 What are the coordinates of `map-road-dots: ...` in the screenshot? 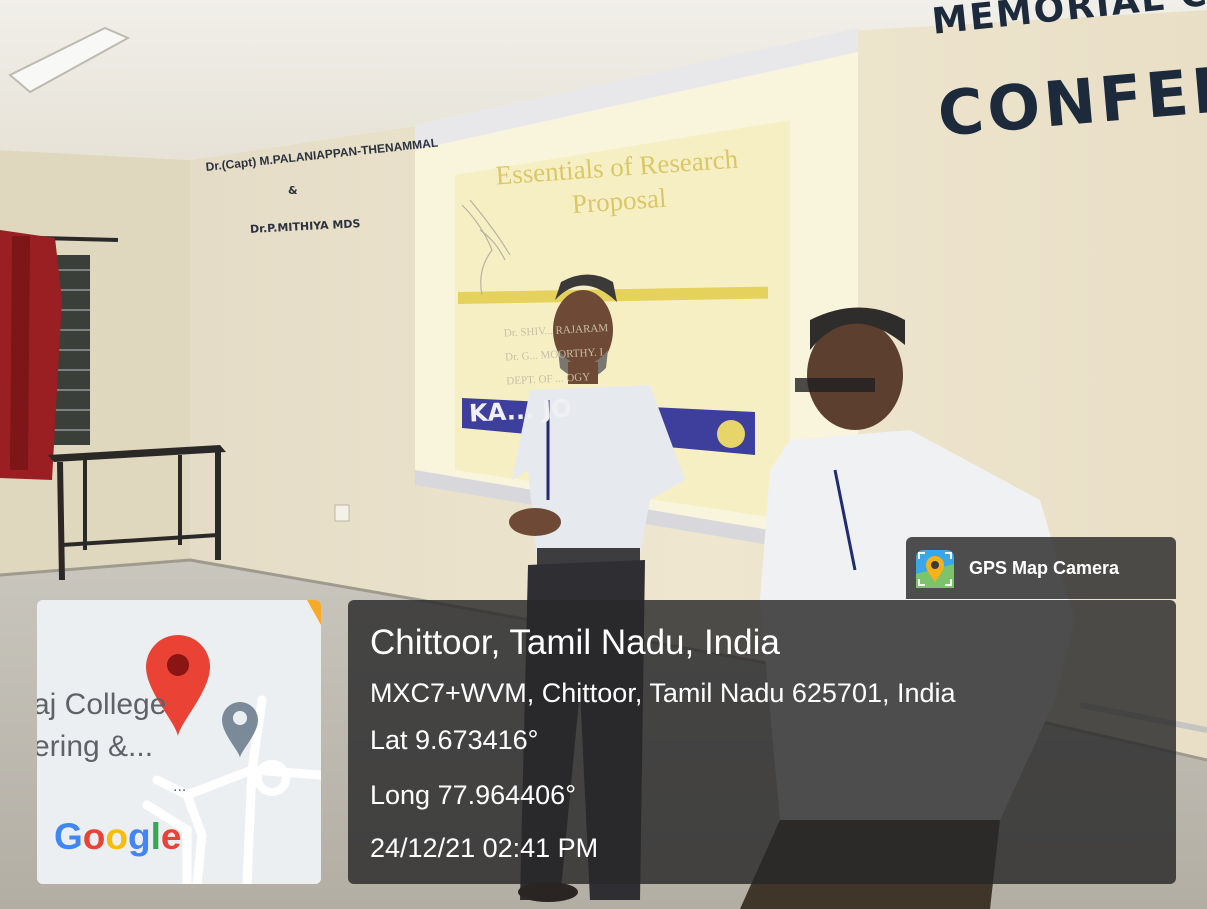 It's located at (180, 786).